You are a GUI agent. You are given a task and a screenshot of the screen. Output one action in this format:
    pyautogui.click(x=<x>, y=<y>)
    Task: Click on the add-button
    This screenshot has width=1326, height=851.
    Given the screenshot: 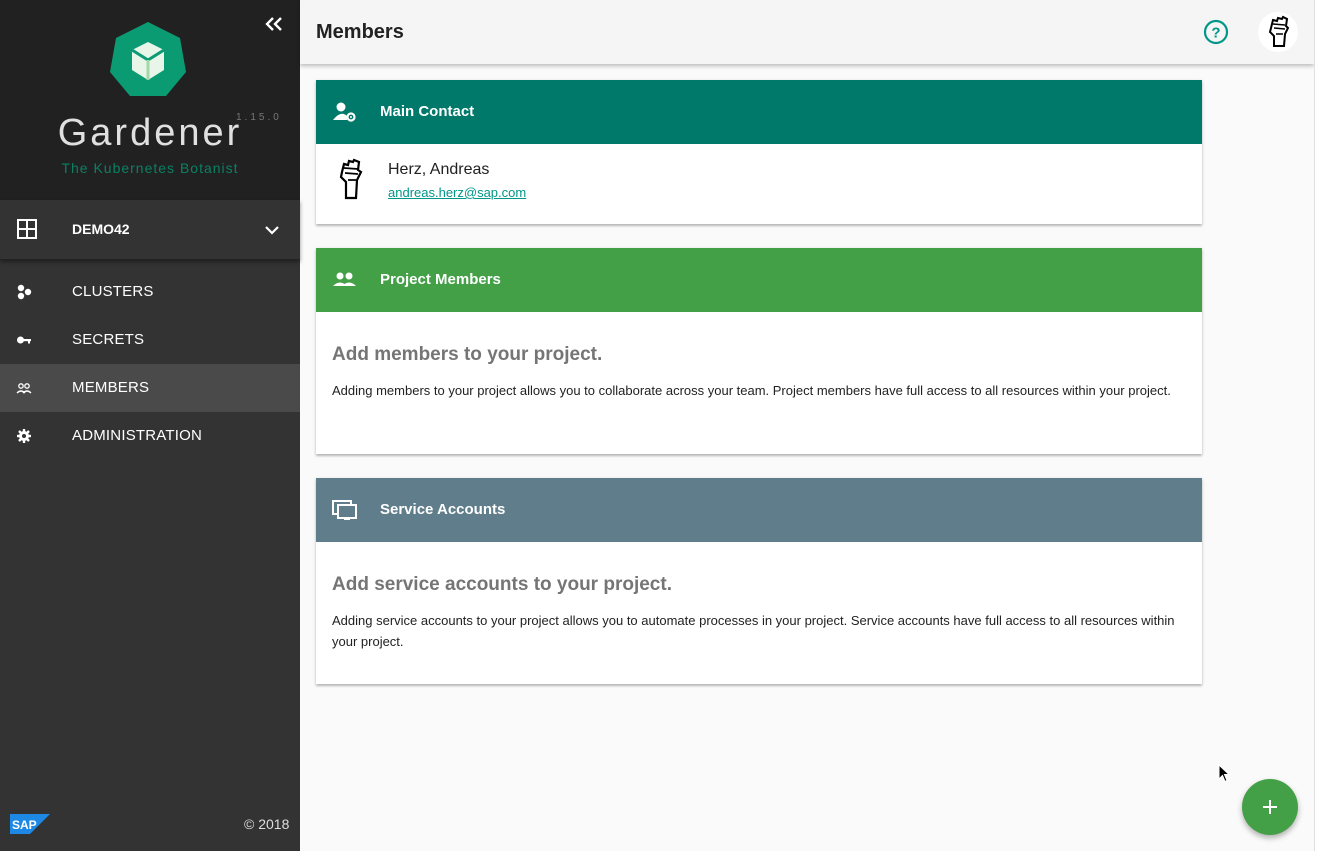 What is the action you would take?
    pyautogui.click(x=1270, y=807)
    